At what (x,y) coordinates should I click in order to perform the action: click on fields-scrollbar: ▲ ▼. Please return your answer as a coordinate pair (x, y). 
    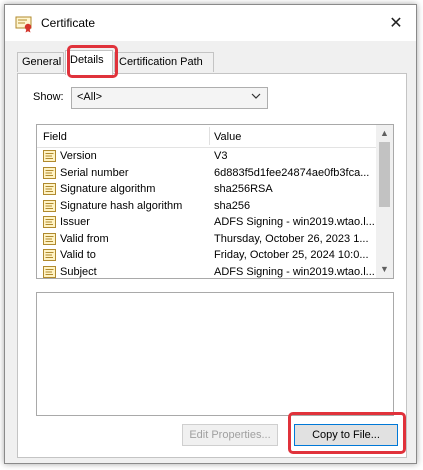
    Looking at the image, I should click on (384, 201).